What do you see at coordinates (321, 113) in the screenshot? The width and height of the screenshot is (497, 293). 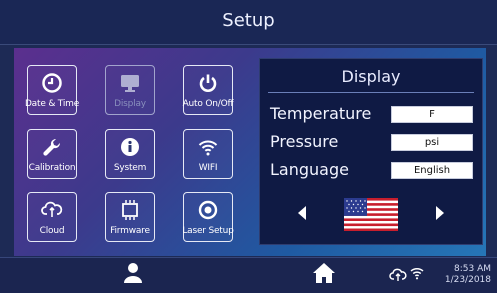 I see `temperature-label: Temperature` at bounding box center [321, 113].